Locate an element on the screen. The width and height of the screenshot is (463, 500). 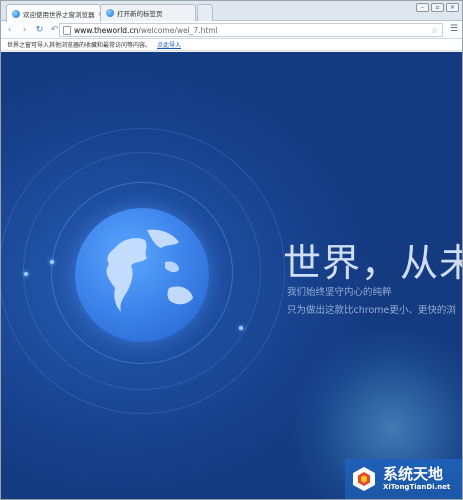
watermark-badge: 系统天地 XiTongTianDi.net is located at coordinates (403, 479).